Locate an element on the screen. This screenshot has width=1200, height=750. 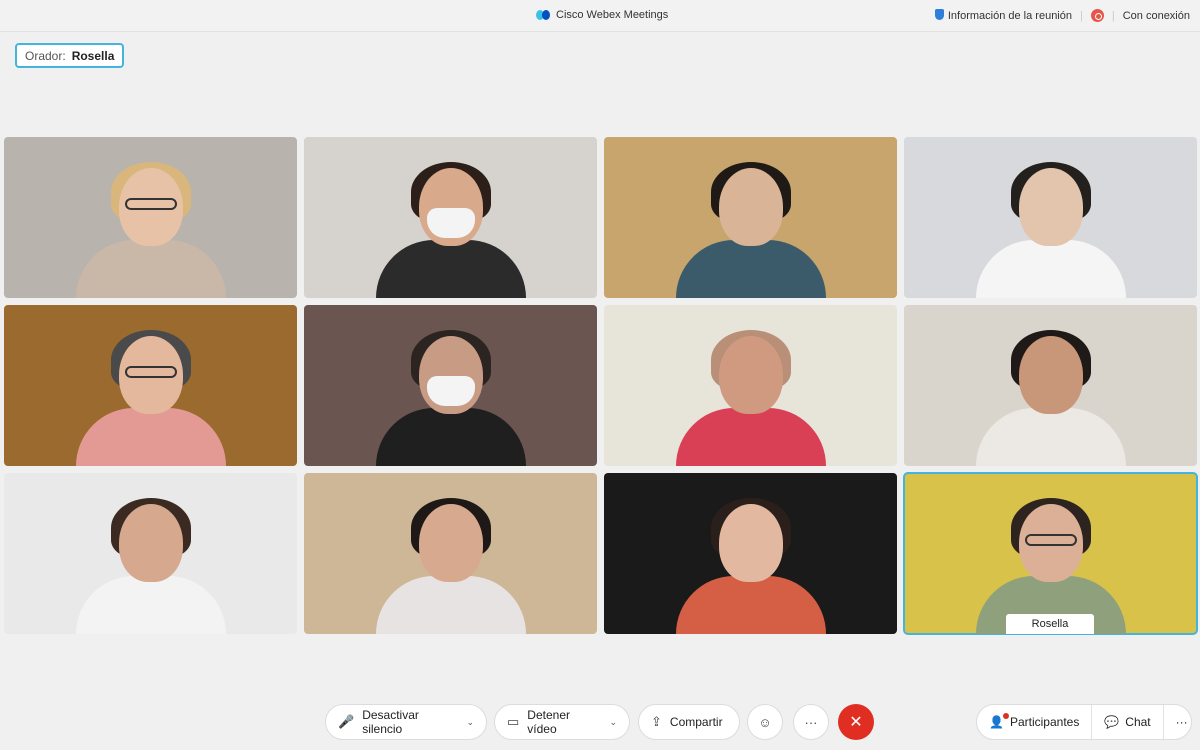
video-button: ▭ Detener vídeo ⌄ is located at coordinates (562, 722).